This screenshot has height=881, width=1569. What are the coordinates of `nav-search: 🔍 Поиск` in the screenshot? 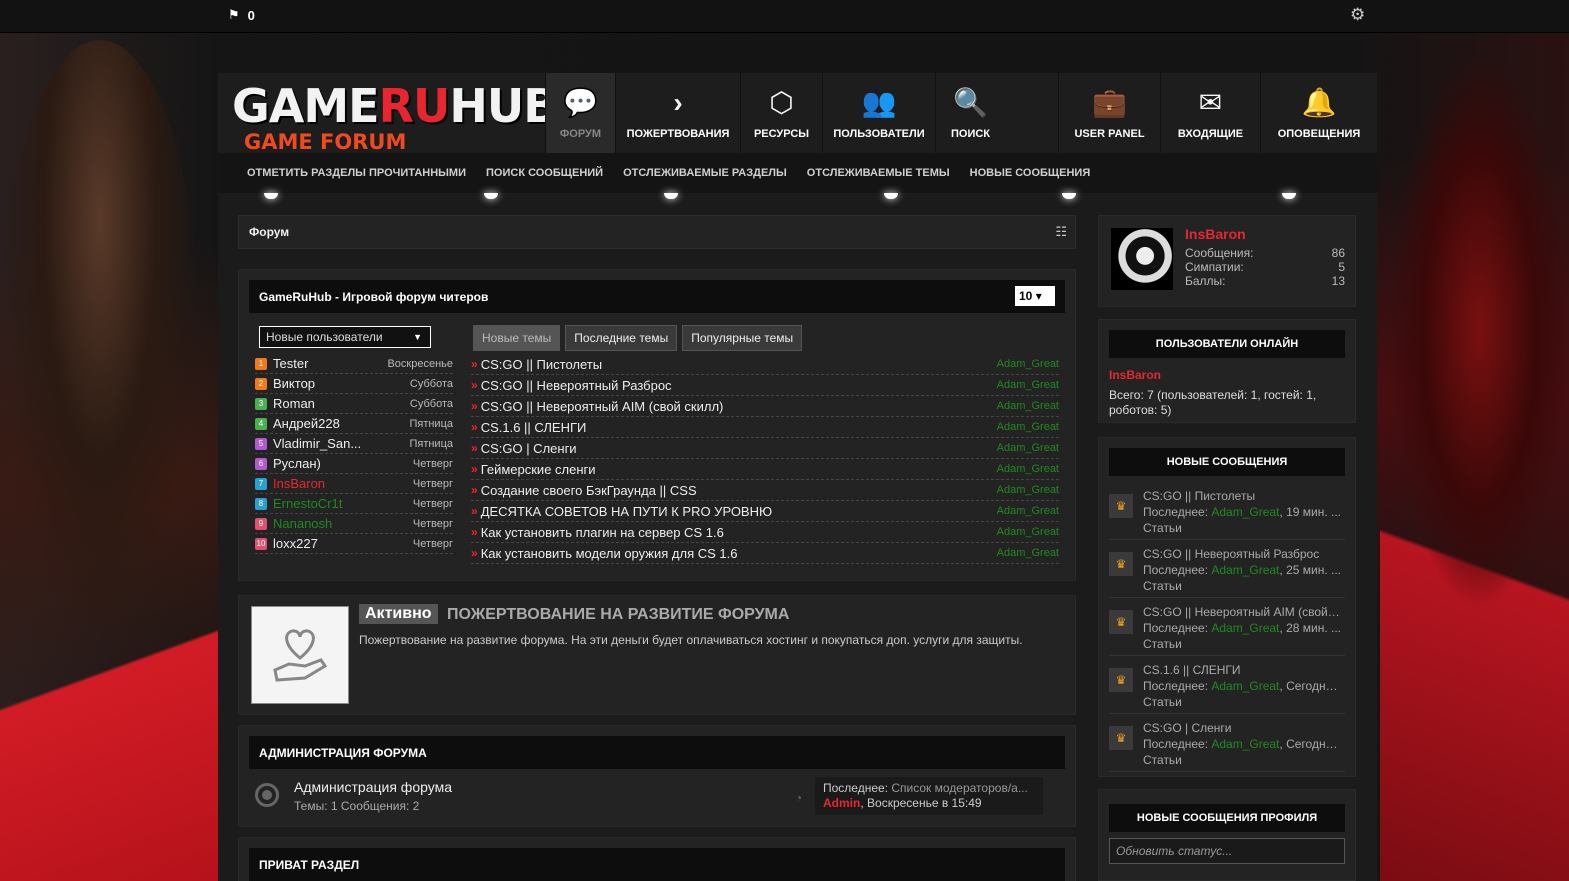 It's located at (970, 113).